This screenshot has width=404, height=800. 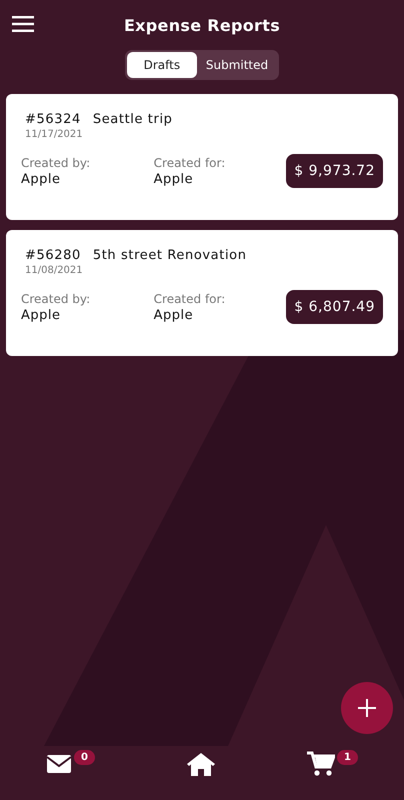 I want to click on menu-icon, so click(x=23, y=24).